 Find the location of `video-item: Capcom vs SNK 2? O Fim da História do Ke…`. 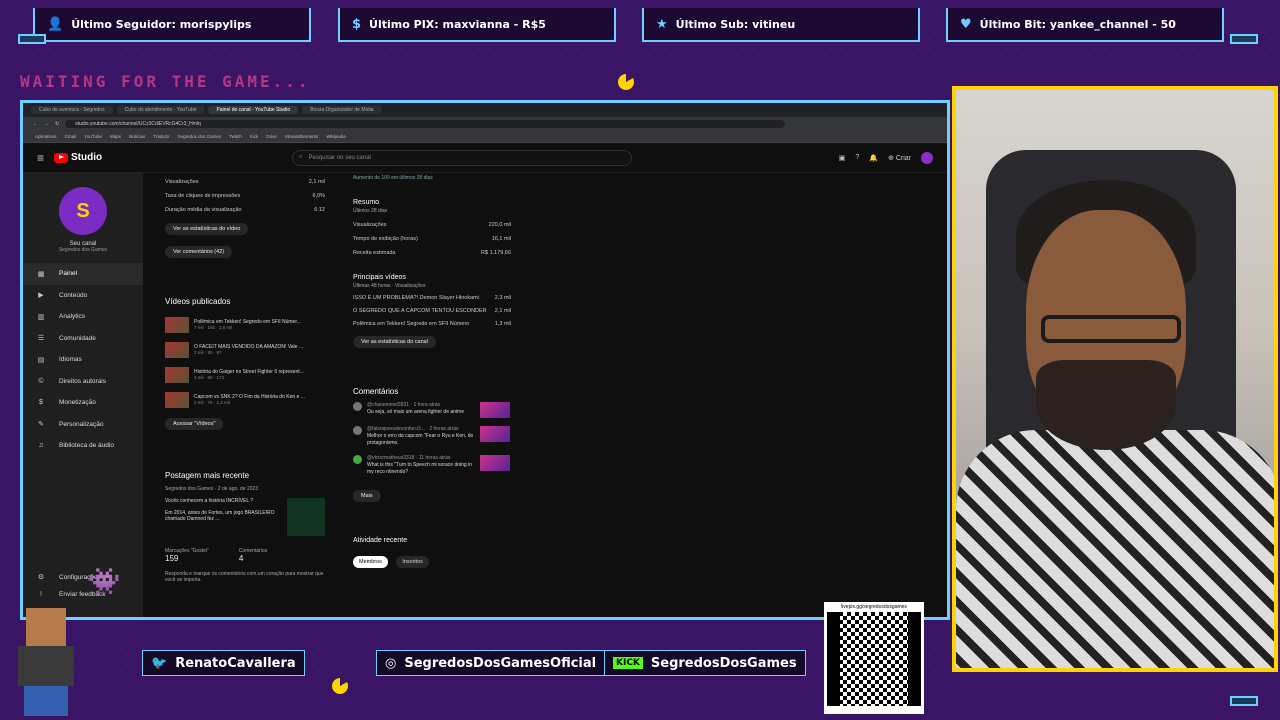

video-item: Capcom vs SNK 2? O Fim da História do Ke… is located at coordinates (245, 399).